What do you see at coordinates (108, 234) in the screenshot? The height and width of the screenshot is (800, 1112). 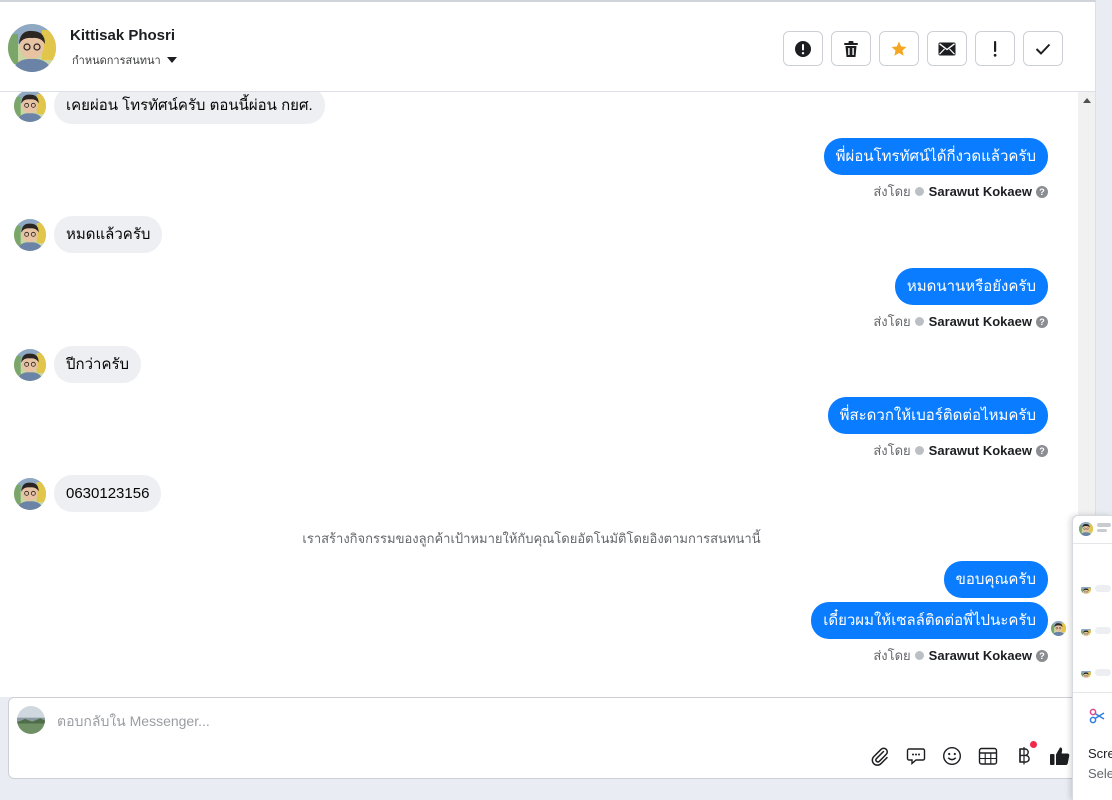 I see `incoming-bubble: หมดแล้วครับ` at bounding box center [108, 234].